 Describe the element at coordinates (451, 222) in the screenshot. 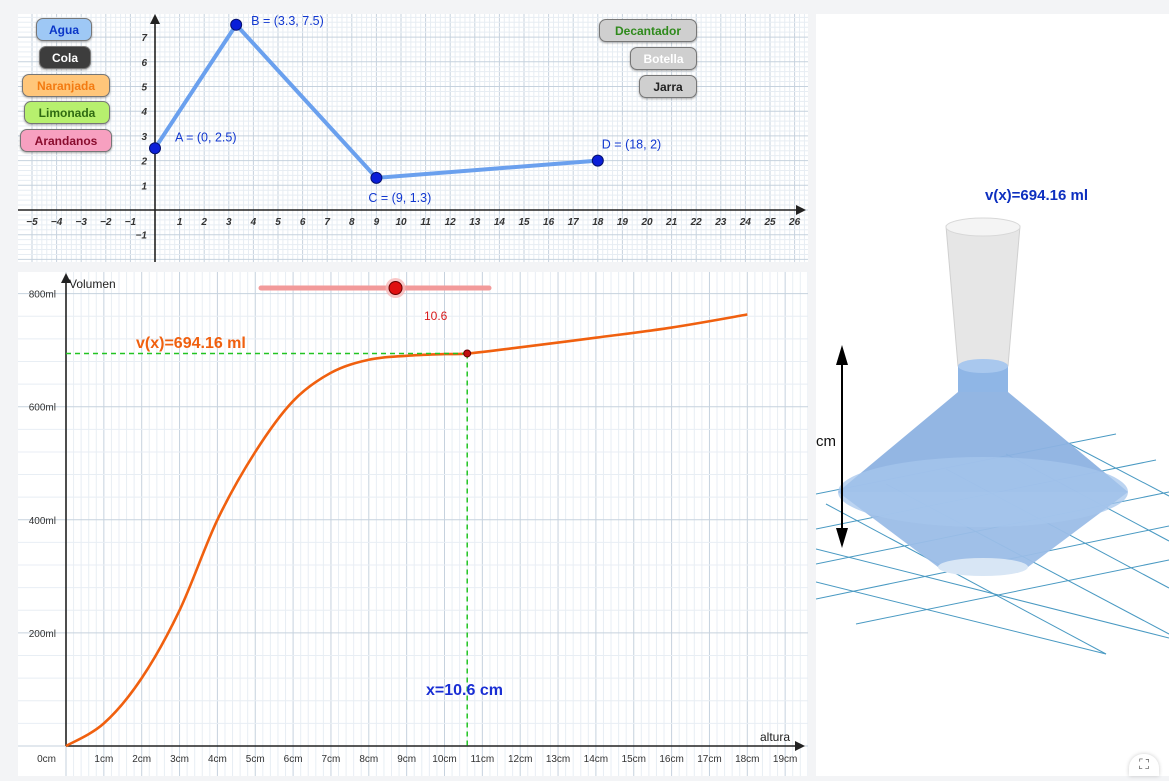

I see `top-x-tick-label: 12` at that location.